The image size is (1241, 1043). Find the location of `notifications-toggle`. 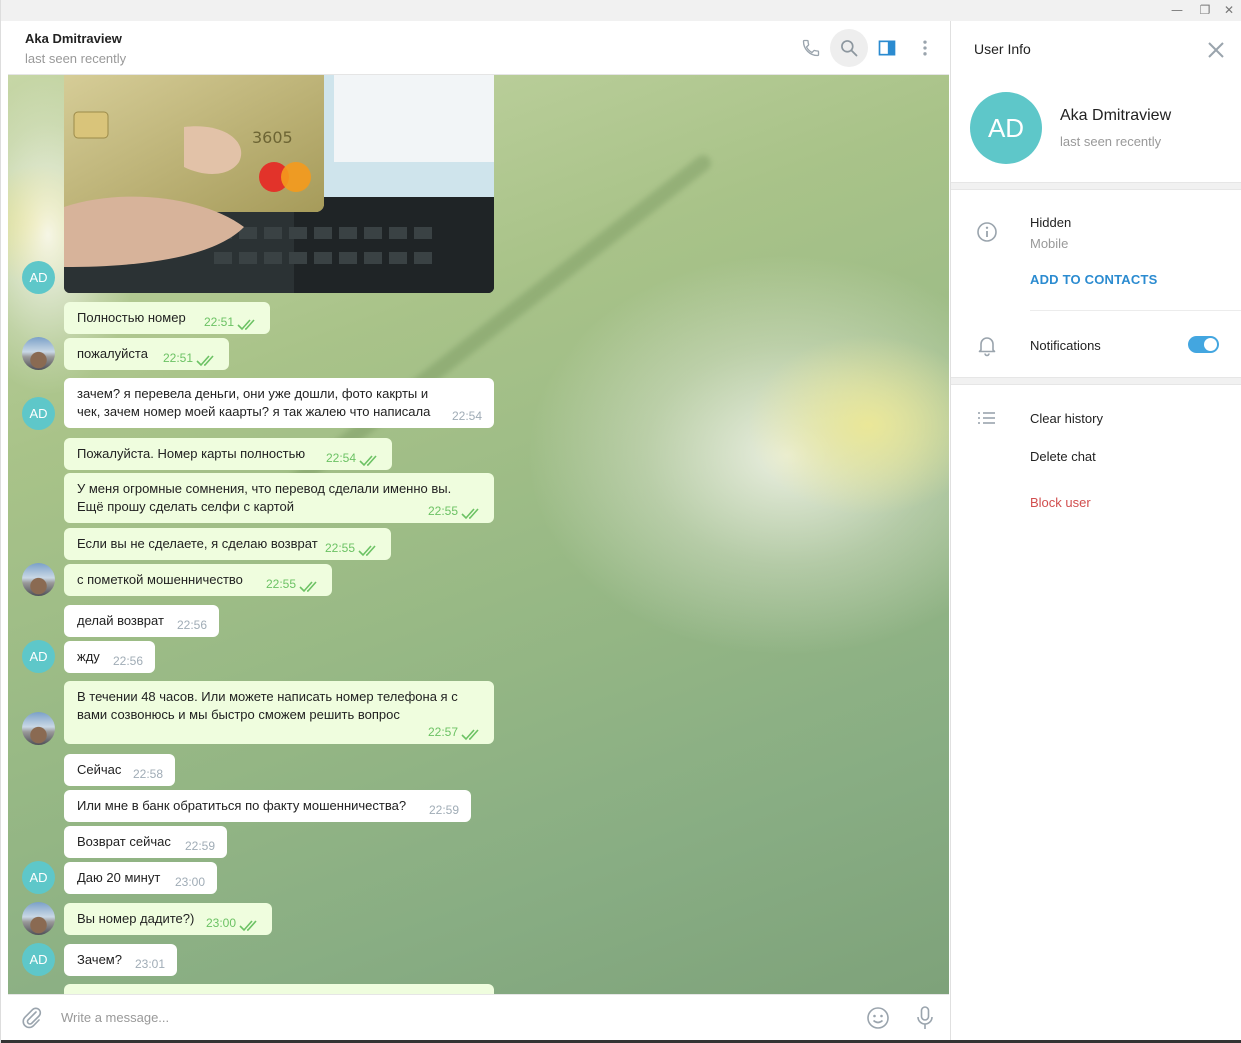

notifications-toggle is located at coordinates (1203, 344).